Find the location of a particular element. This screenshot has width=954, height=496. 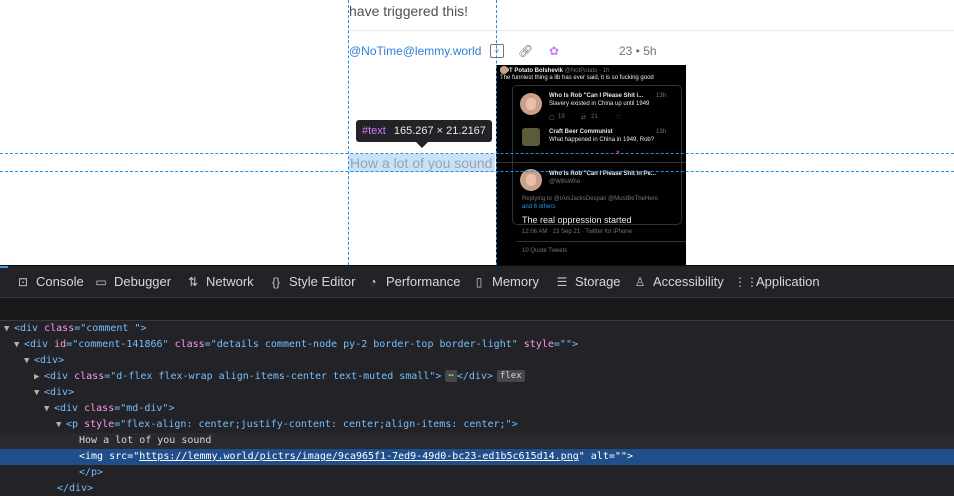

quote-1-retweet-icon: ⇄ is located at coordinates (584, 118).